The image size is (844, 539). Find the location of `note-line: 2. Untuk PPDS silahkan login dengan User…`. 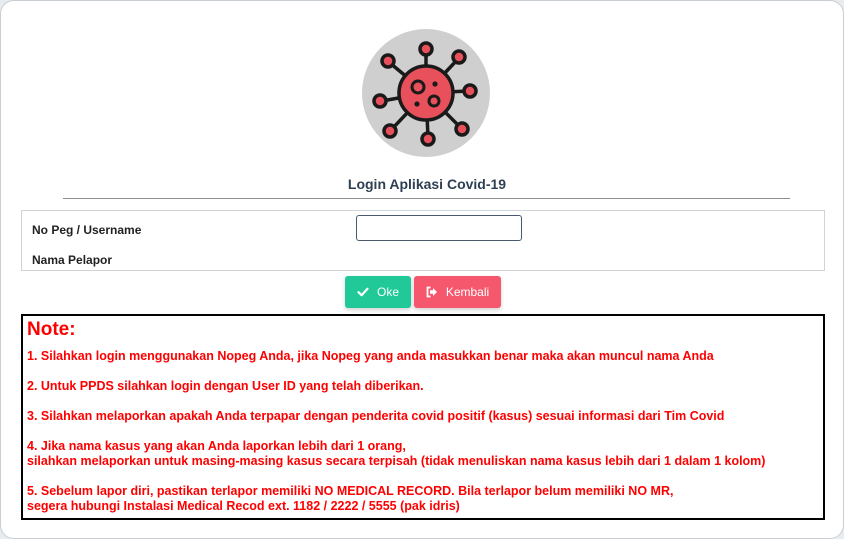

note-line: 2. Untuk PPDS silahkan login dengan User… is located at coordinates (225, 386).